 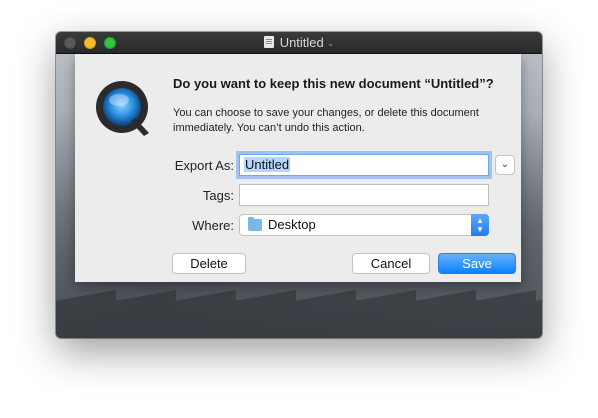 I want to click on cancel-button: Cancel, so click(x=391, y=263).